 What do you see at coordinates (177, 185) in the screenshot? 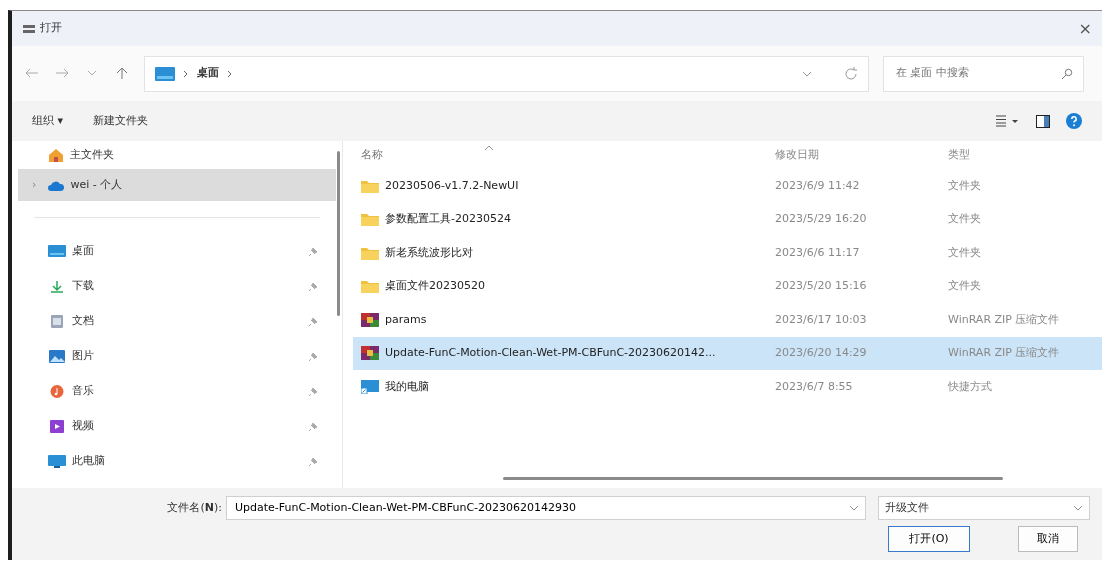
I see `sidebar-item: › wei - 个人` at bounding box center [177, 185].